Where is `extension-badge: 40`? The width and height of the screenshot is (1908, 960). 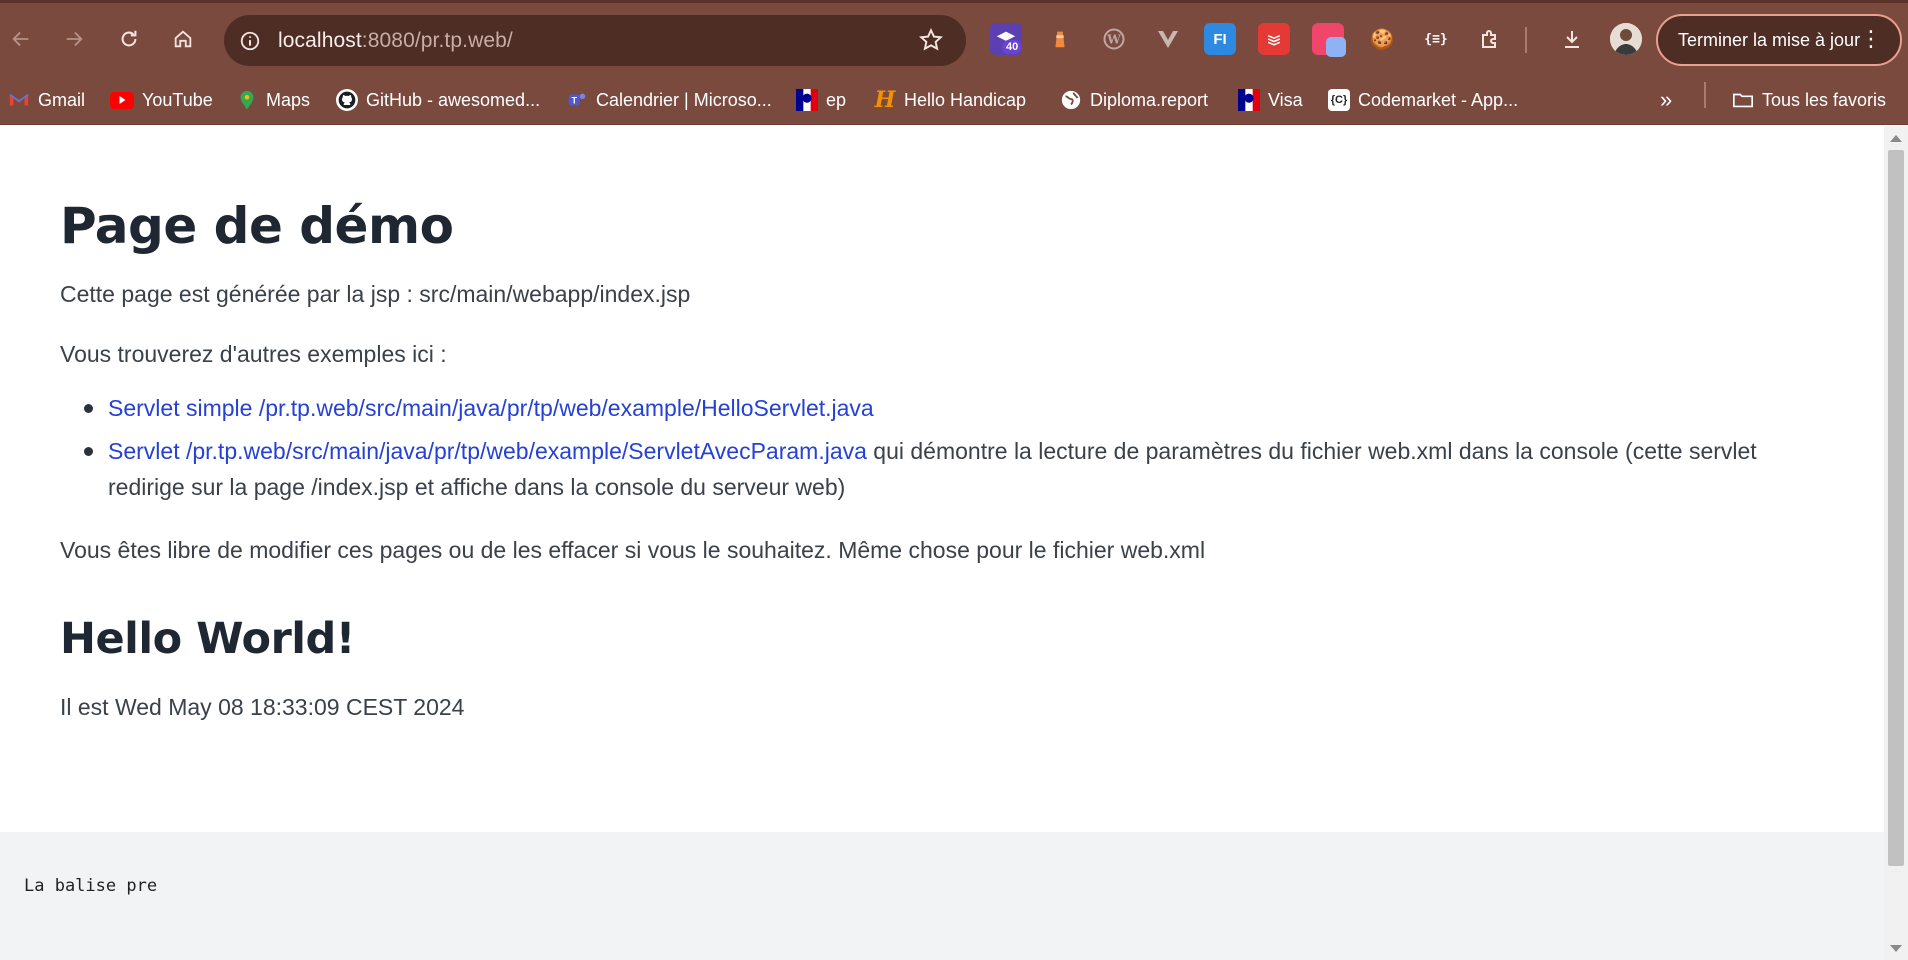
extension-badge: 40 is located at coordinates (1012, 47).